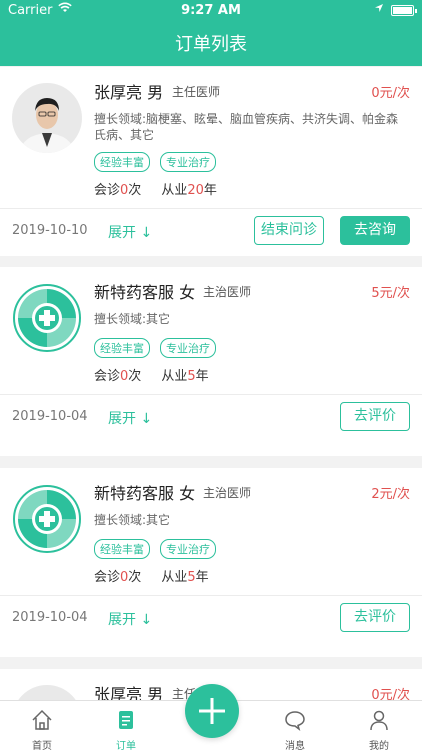 This screenshot has height=750, width=422. What do you see at coordinates (390, 293) in the screenshot?
I see `consult-price: 5元/次` at bounding box center [390, 293].